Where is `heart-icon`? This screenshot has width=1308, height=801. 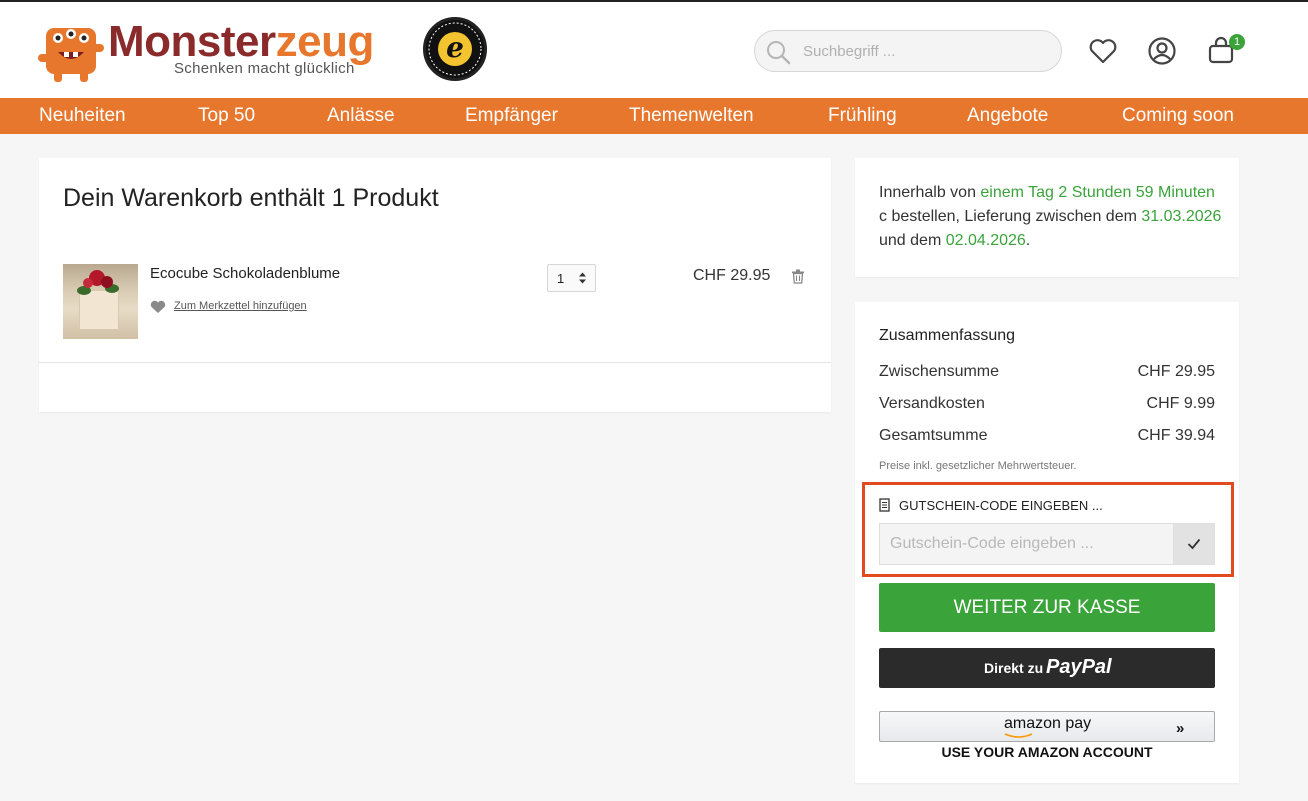
heart-icon is located at coordinates (1103, 51).